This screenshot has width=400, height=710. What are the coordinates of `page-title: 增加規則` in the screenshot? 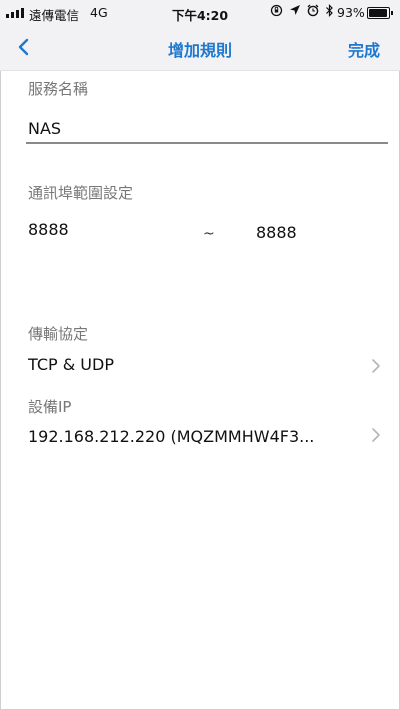 It's located at (199, 50).